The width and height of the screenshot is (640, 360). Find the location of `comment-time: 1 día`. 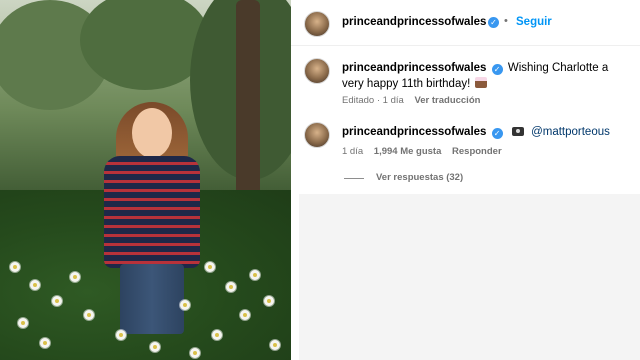

comment-time: 1 día is located at coordinates (353, 151).